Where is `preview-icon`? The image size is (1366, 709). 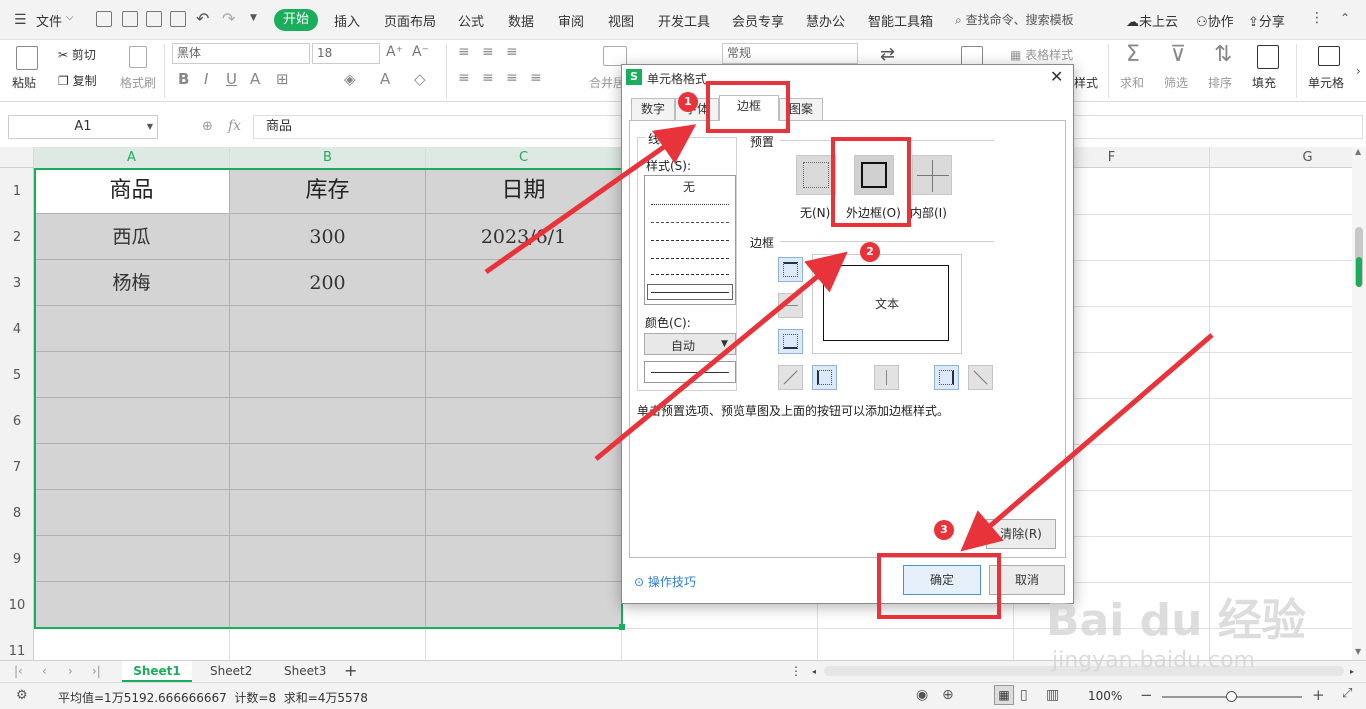
preview-icon is located at coordinates (178, 19).